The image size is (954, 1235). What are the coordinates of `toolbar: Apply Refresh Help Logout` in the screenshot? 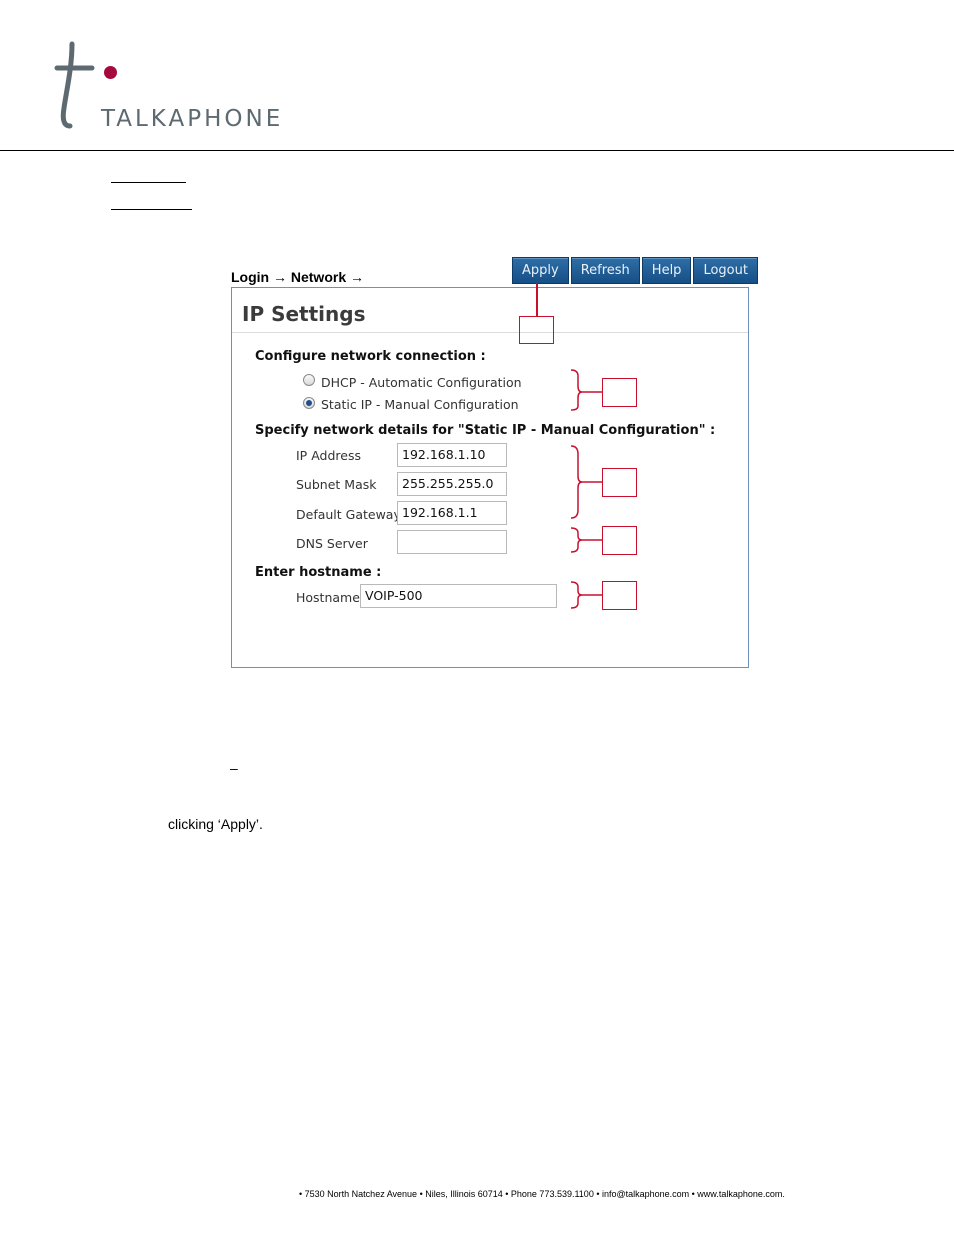 It's located at (635, 270).